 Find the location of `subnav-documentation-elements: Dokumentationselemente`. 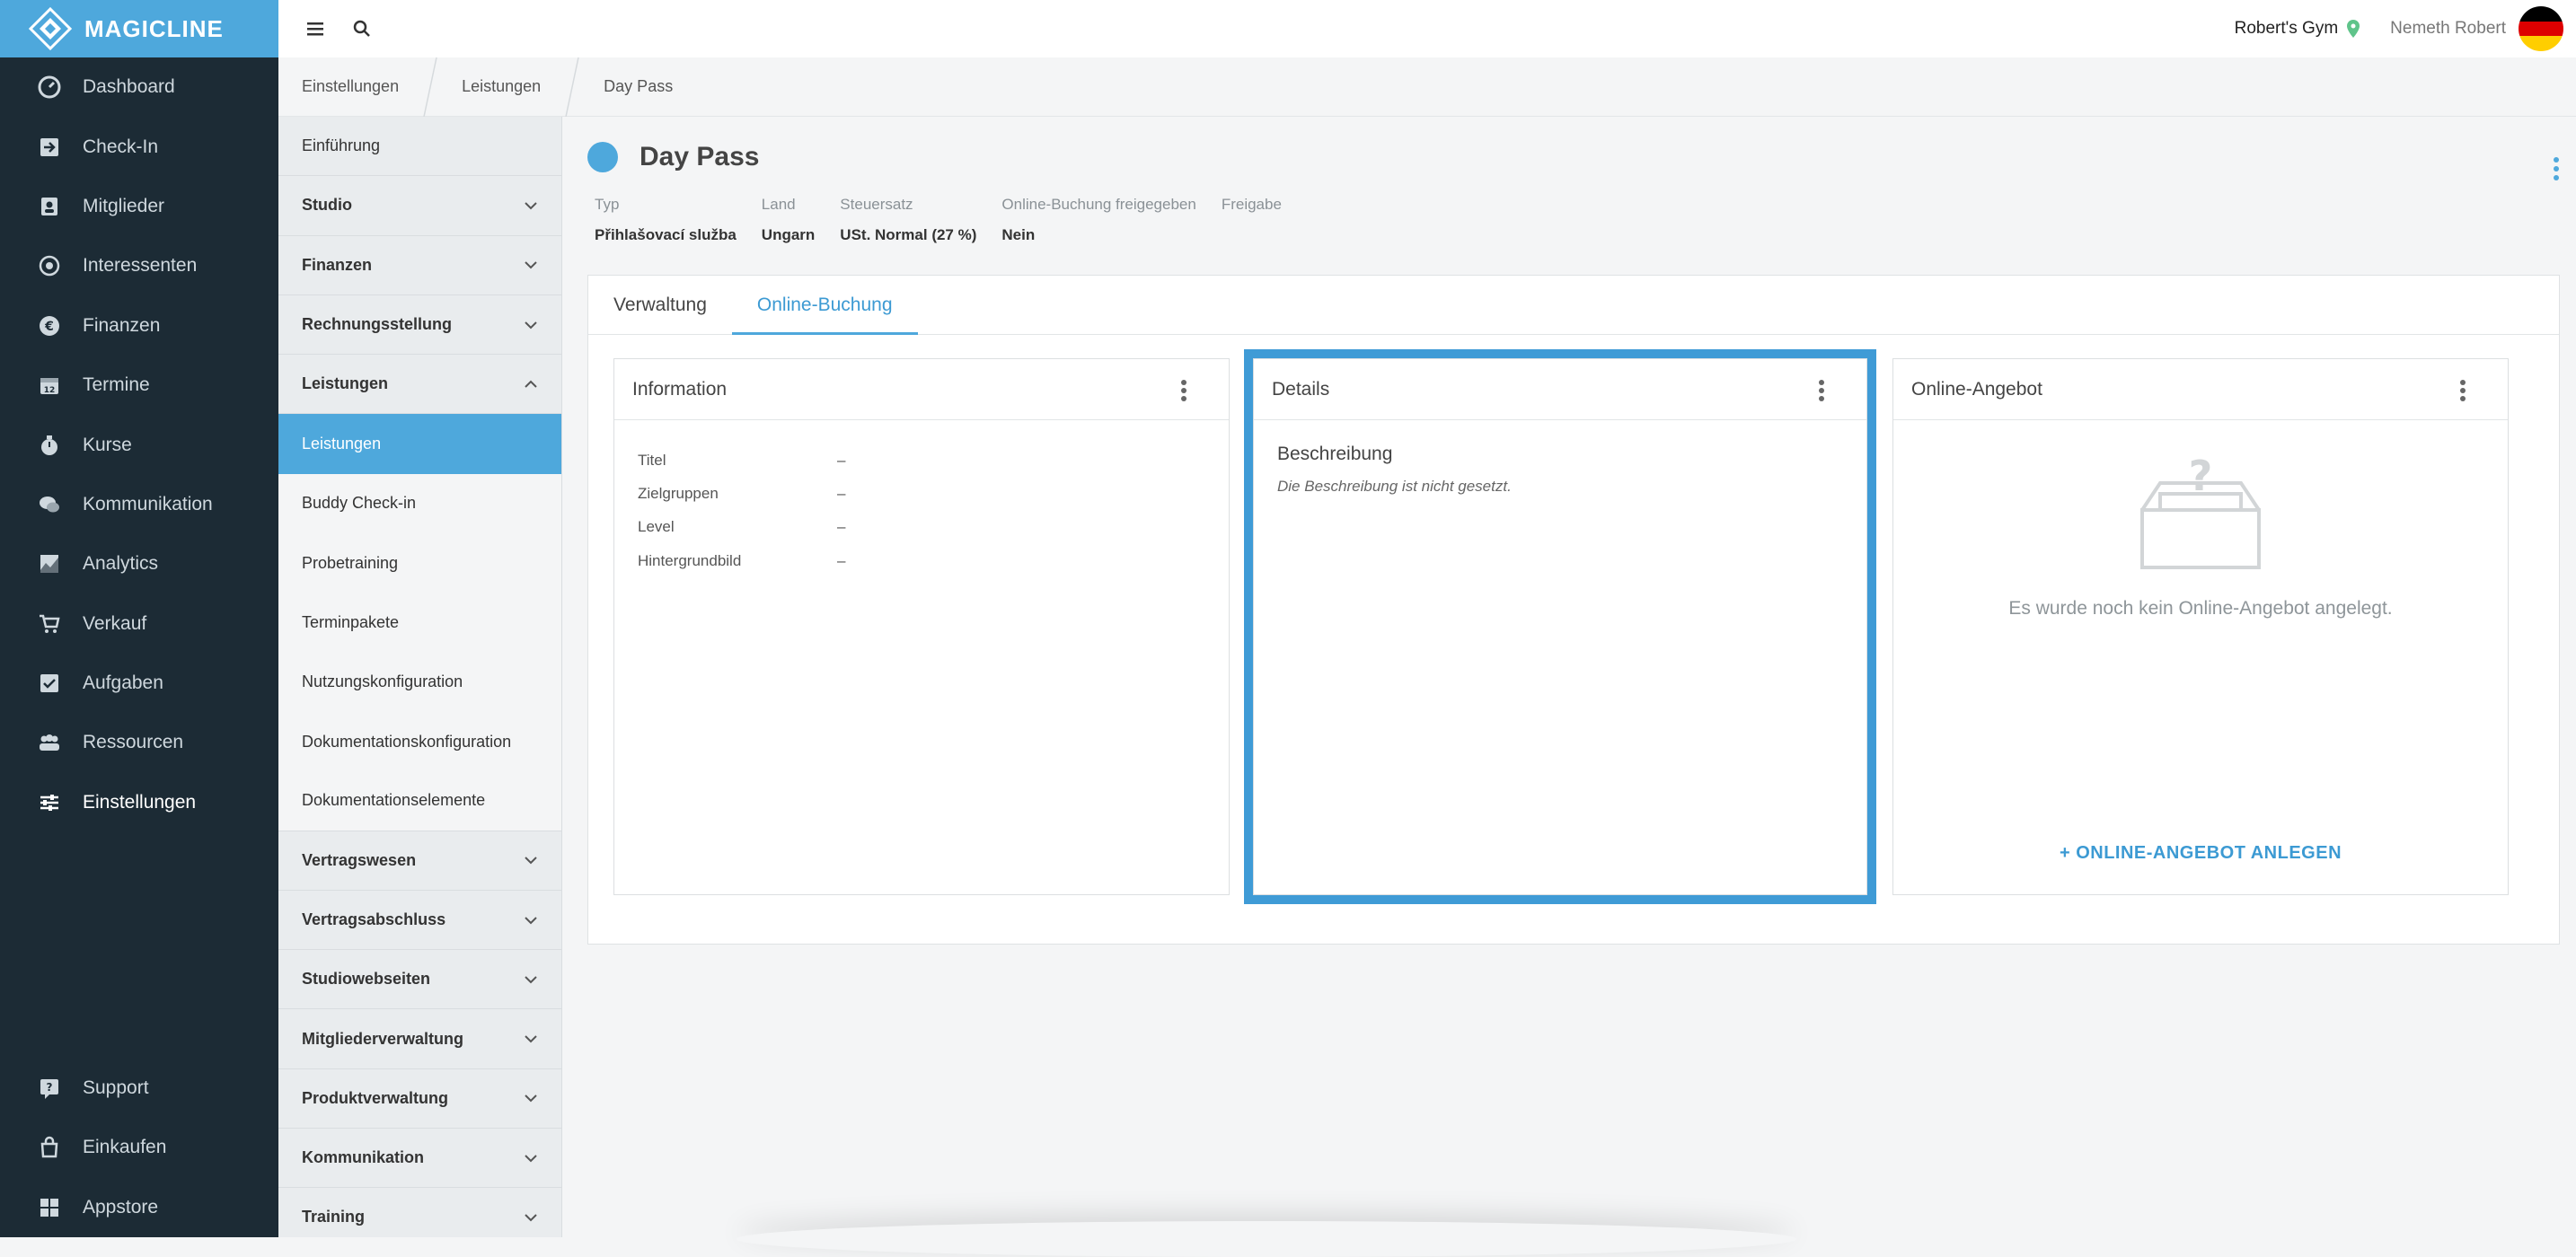

subnav-documentation-elements: Dokumentationselemente is located at coordinates (419, 801).